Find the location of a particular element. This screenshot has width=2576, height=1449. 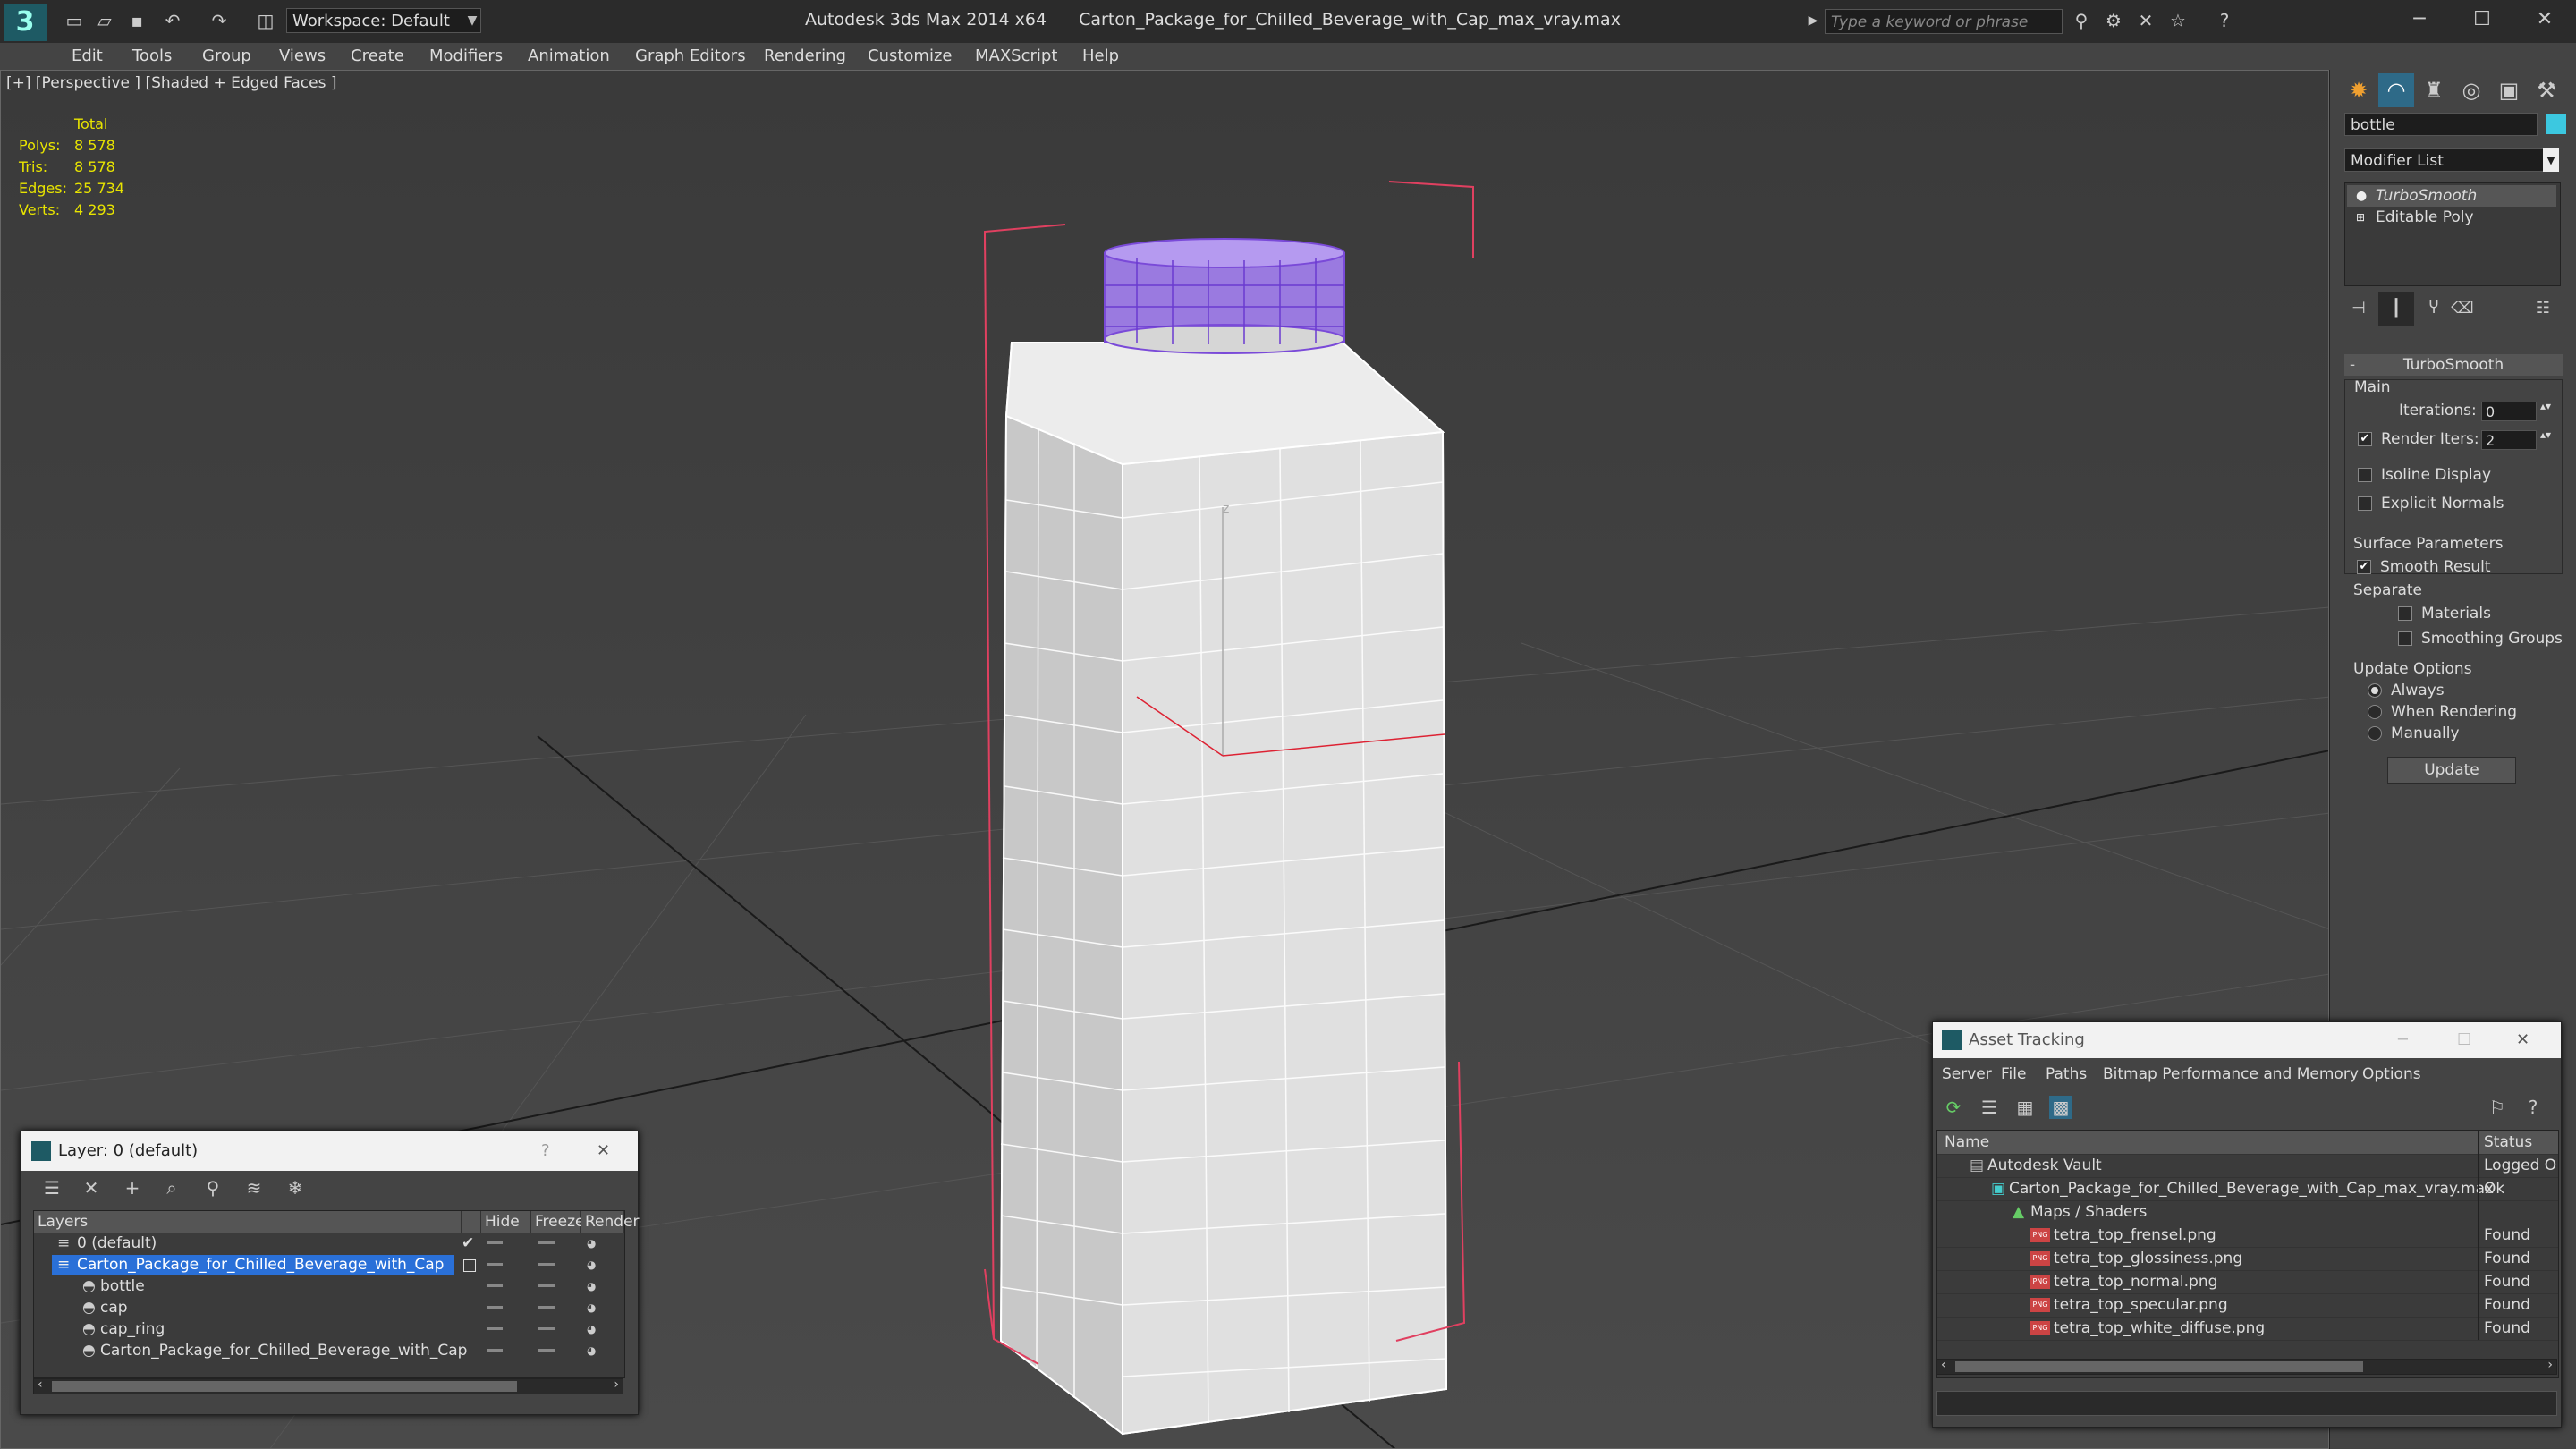

add-to-layer-icon: + is located at coordinates (132, 1187).